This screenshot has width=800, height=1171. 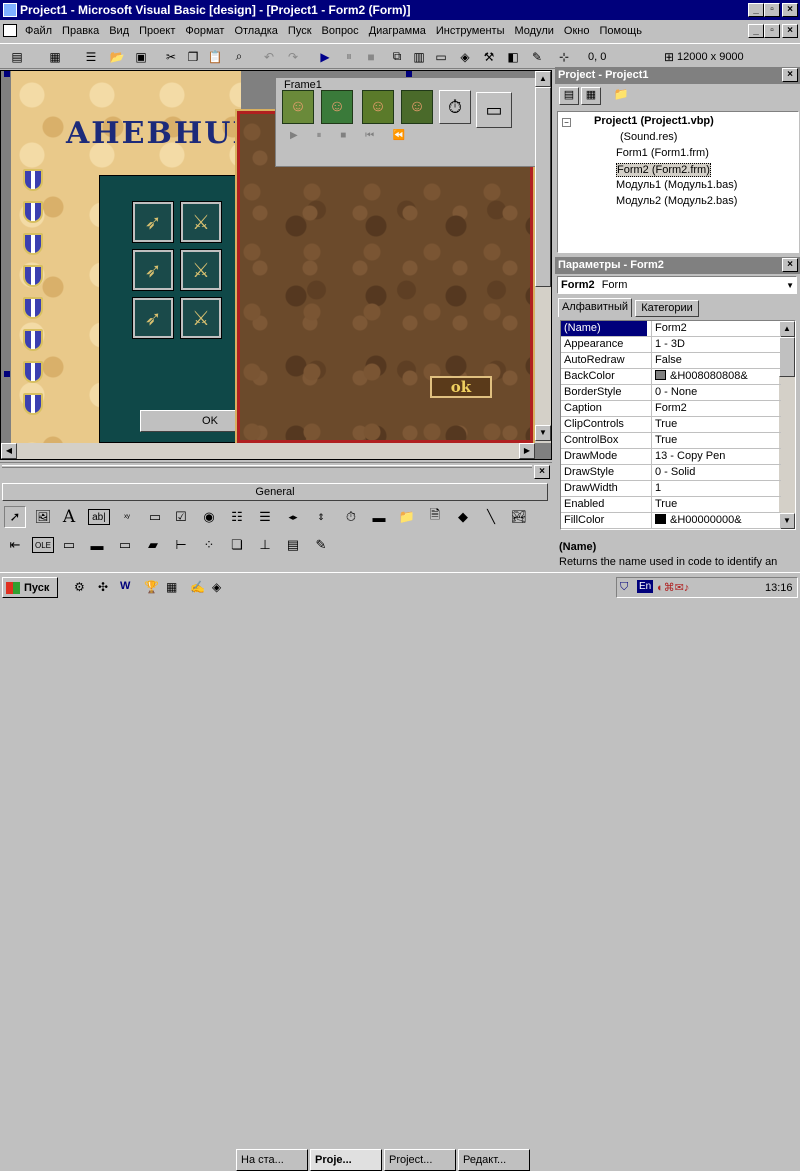 I want to click on ok-button: ok, so click(x=461, y=387).